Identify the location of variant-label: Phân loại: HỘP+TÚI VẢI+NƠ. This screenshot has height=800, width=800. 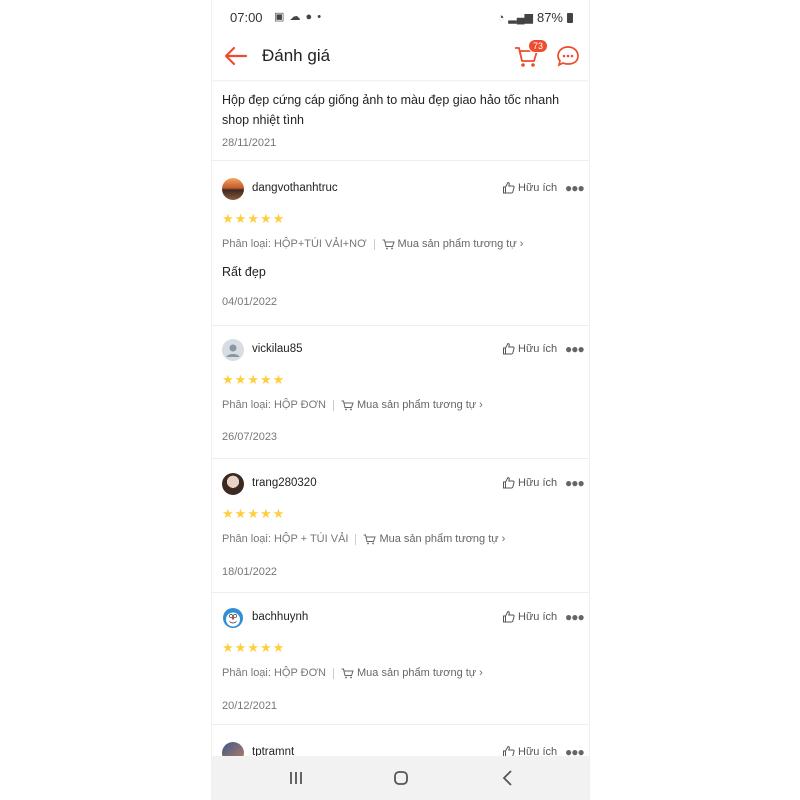
(294, 244).